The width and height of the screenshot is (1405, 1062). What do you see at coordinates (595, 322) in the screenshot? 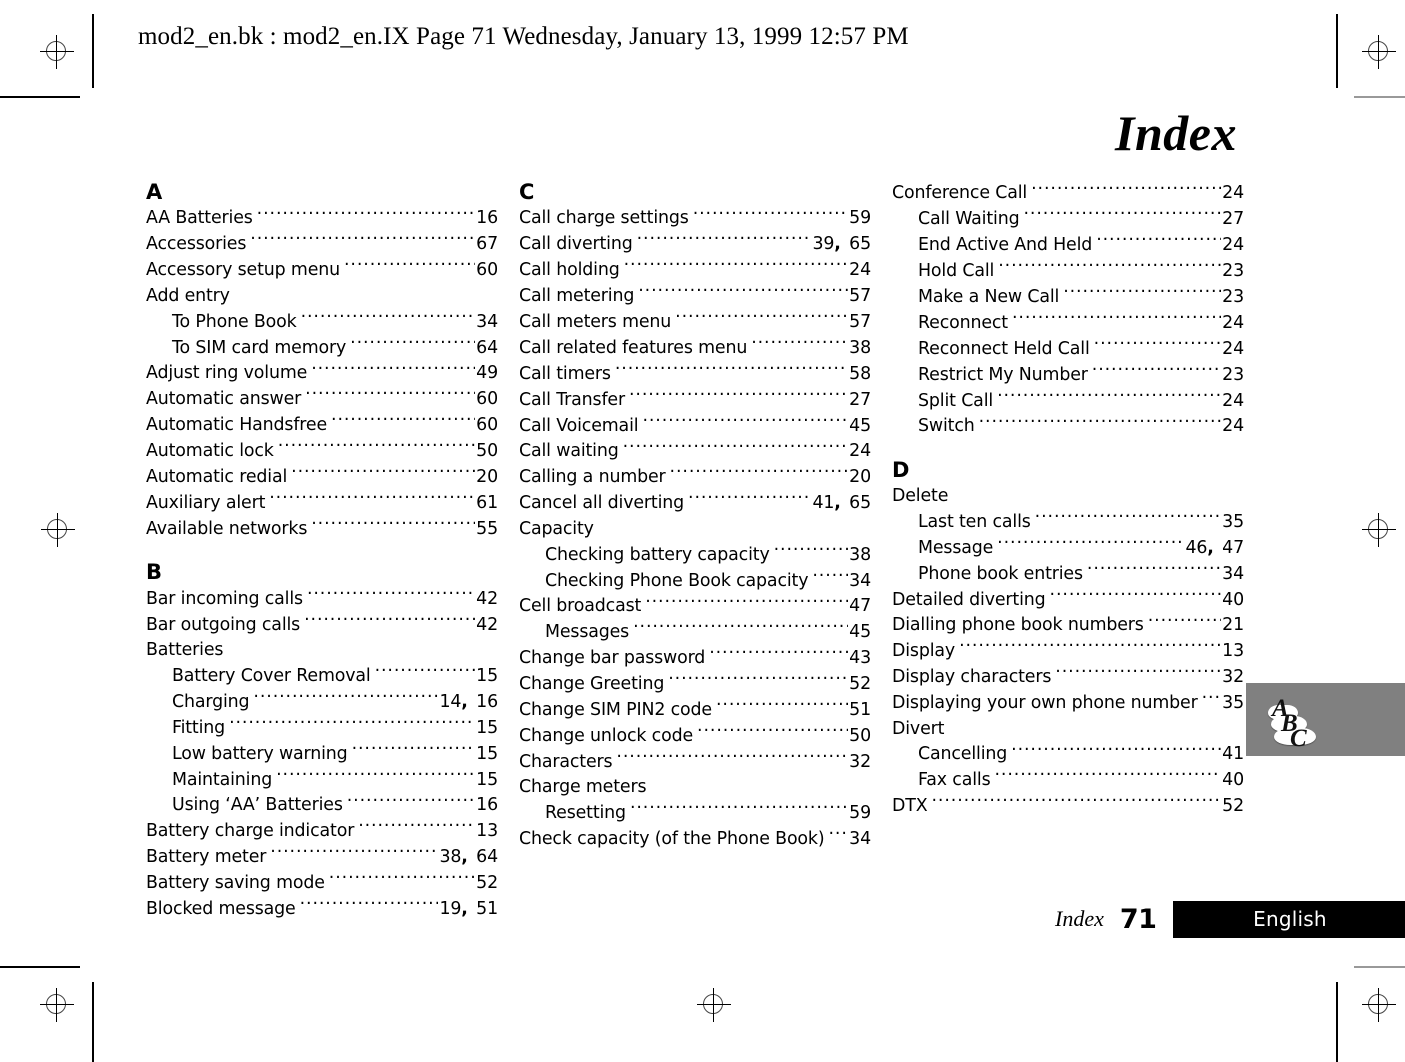
I see `index-entry-label: Call meters menu` at bounding box center [595, 322].